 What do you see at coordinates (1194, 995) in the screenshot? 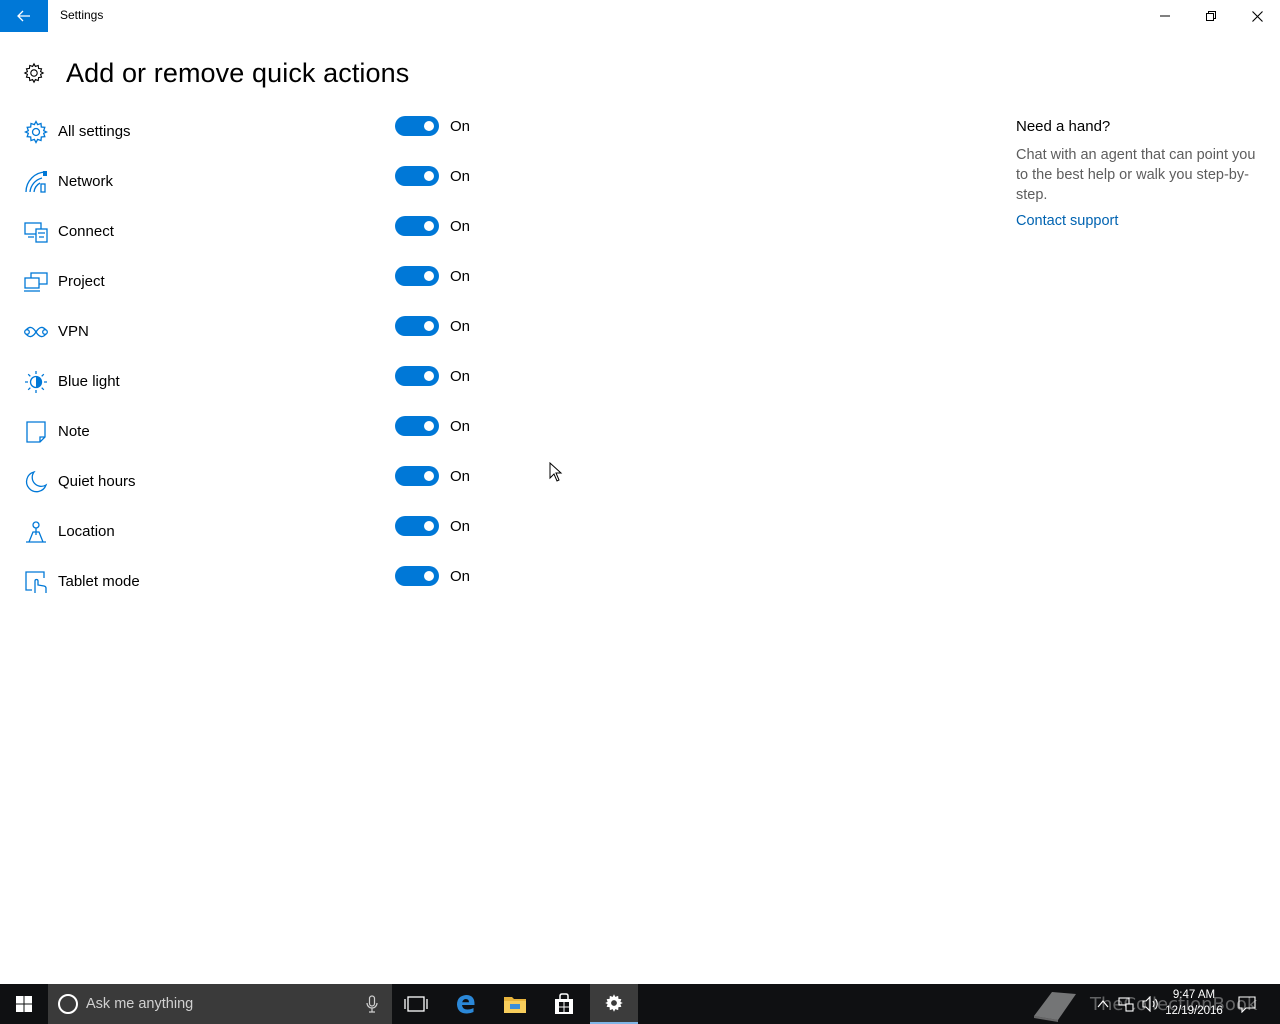
I see `clock-time: 9:47 AM` at bounding box center [1194, 995].